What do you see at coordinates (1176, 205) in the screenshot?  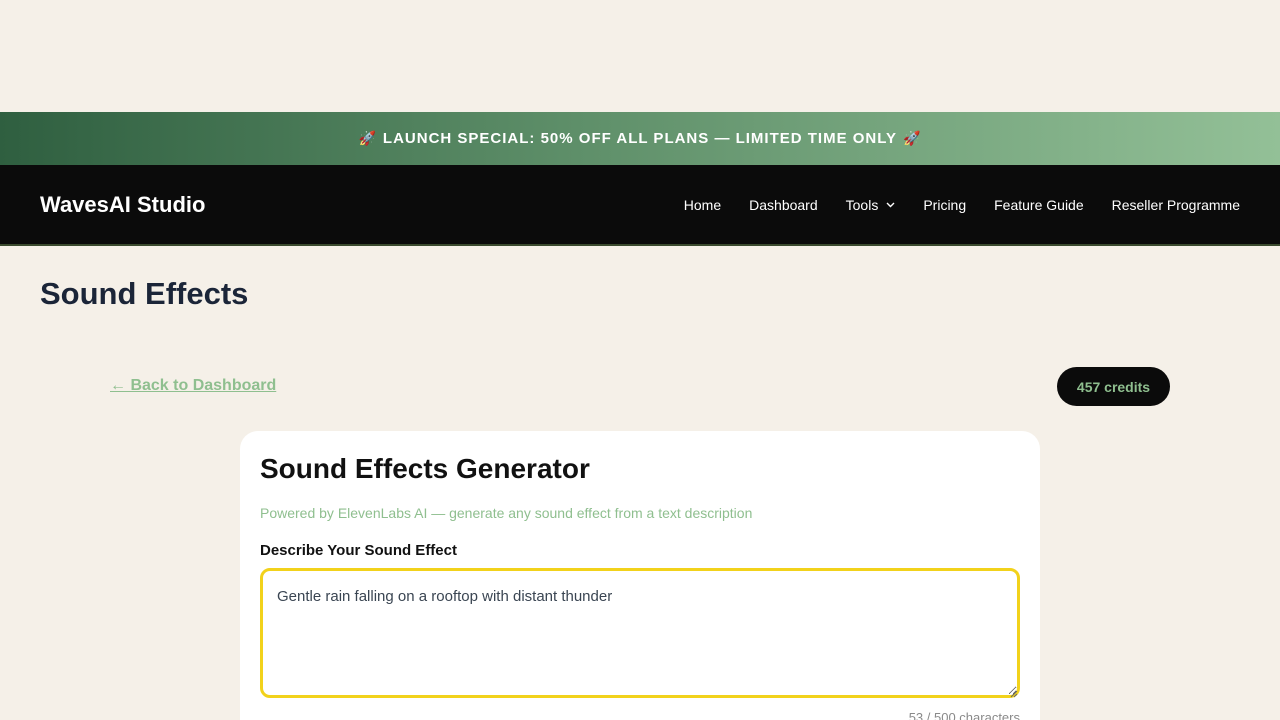 I see `nav-reseller-programme: Reseller Programme` at bounding box center [1176, 205].